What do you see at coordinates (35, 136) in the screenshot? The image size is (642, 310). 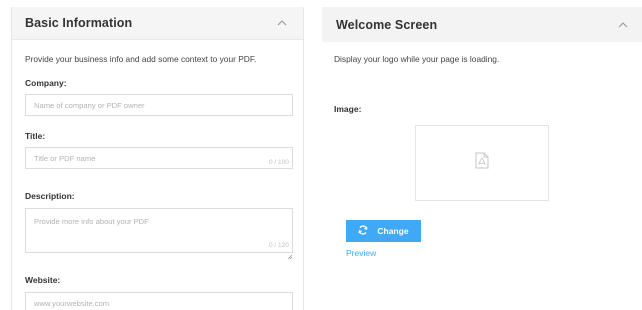 I see `title-label: Title:` at bounding box center [35, 136].